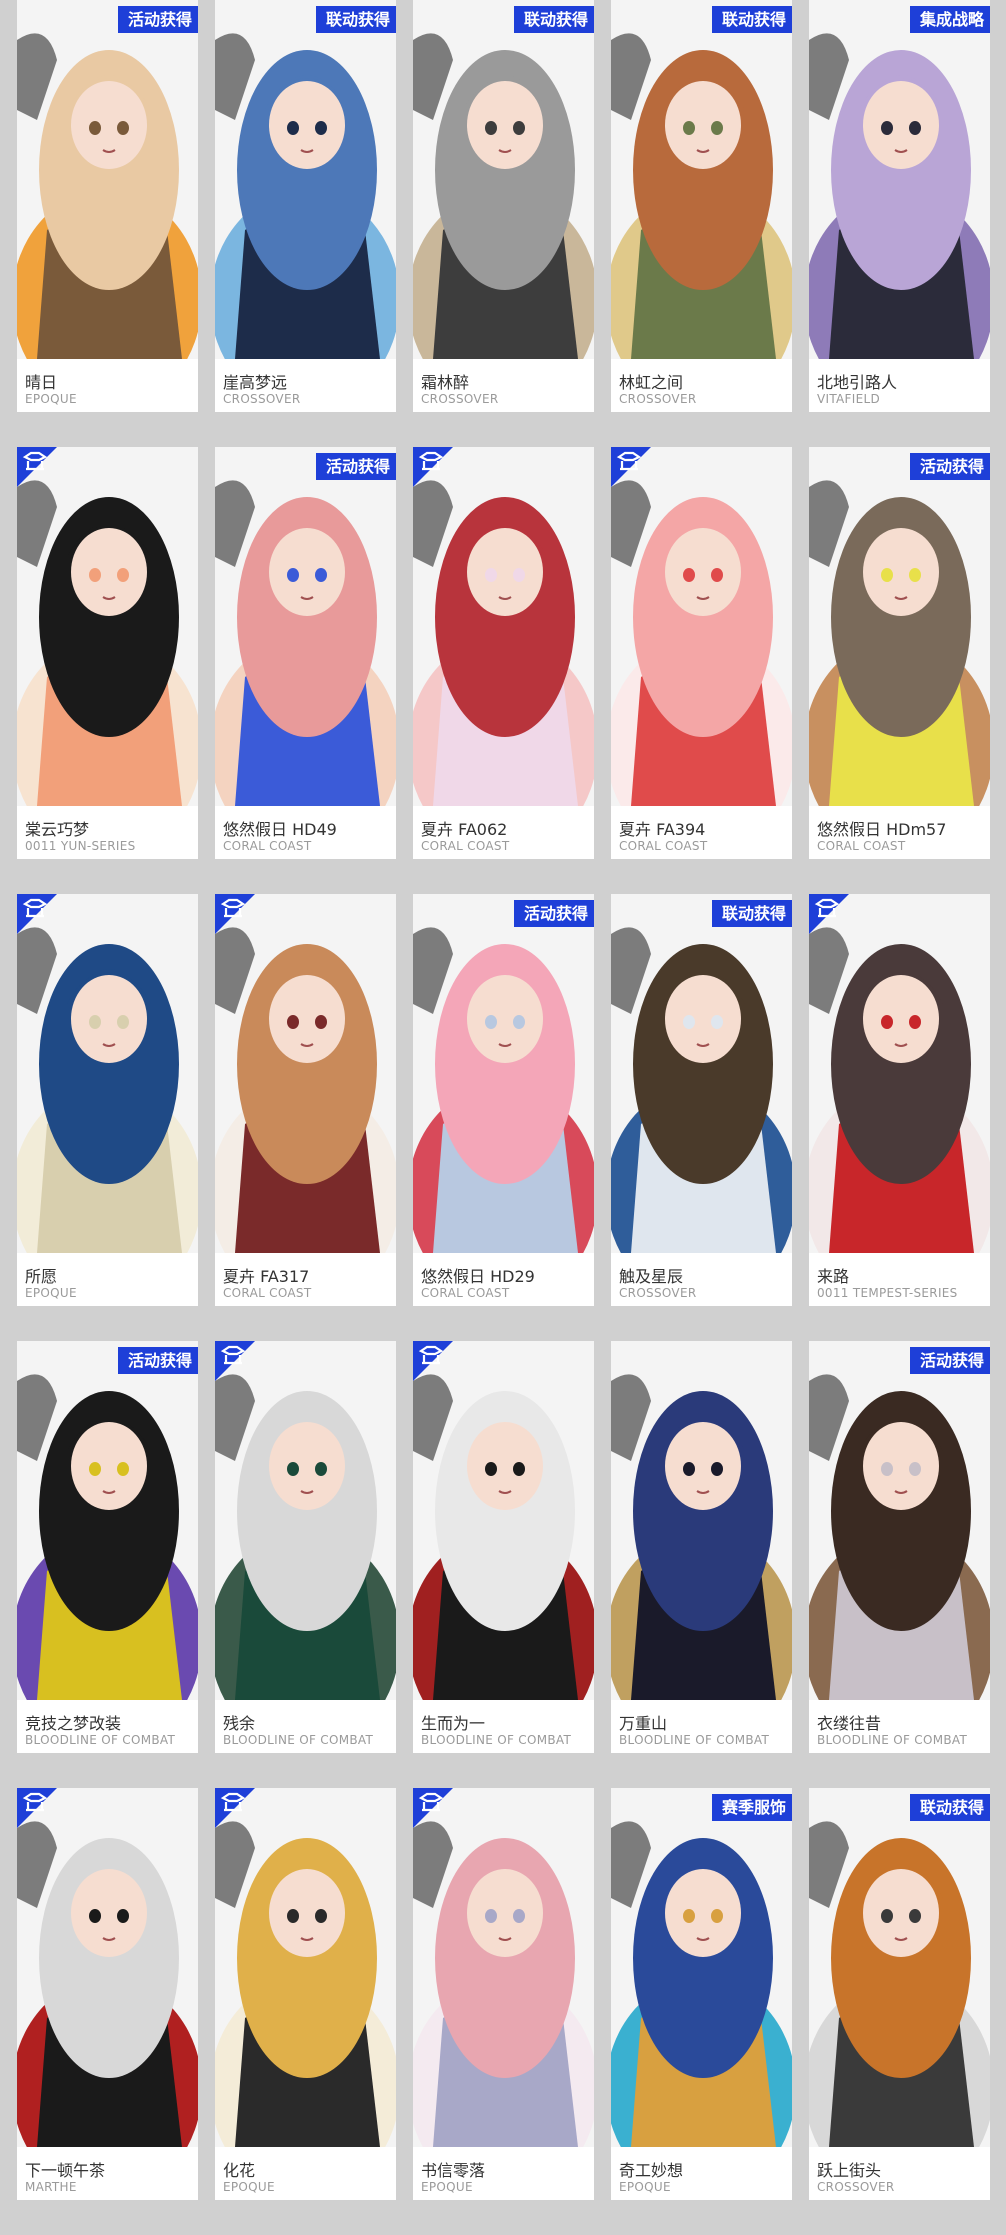  I want to click on skin-info: 残余 BLOODLINE OF COMBAT, so click(305, 1726).